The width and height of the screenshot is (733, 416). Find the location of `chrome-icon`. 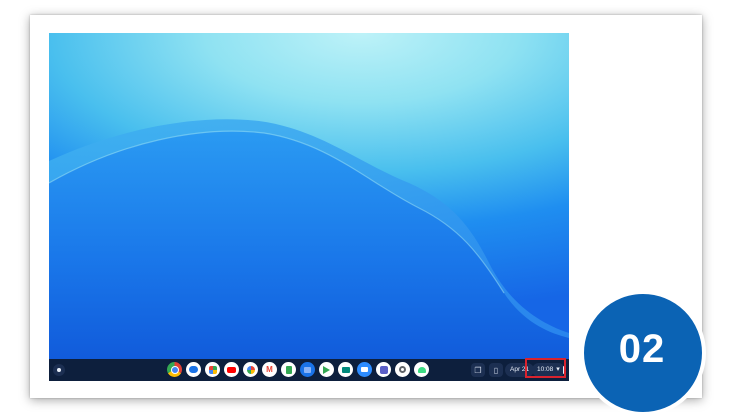

chrome-icon is located at coordinates (174, 369).